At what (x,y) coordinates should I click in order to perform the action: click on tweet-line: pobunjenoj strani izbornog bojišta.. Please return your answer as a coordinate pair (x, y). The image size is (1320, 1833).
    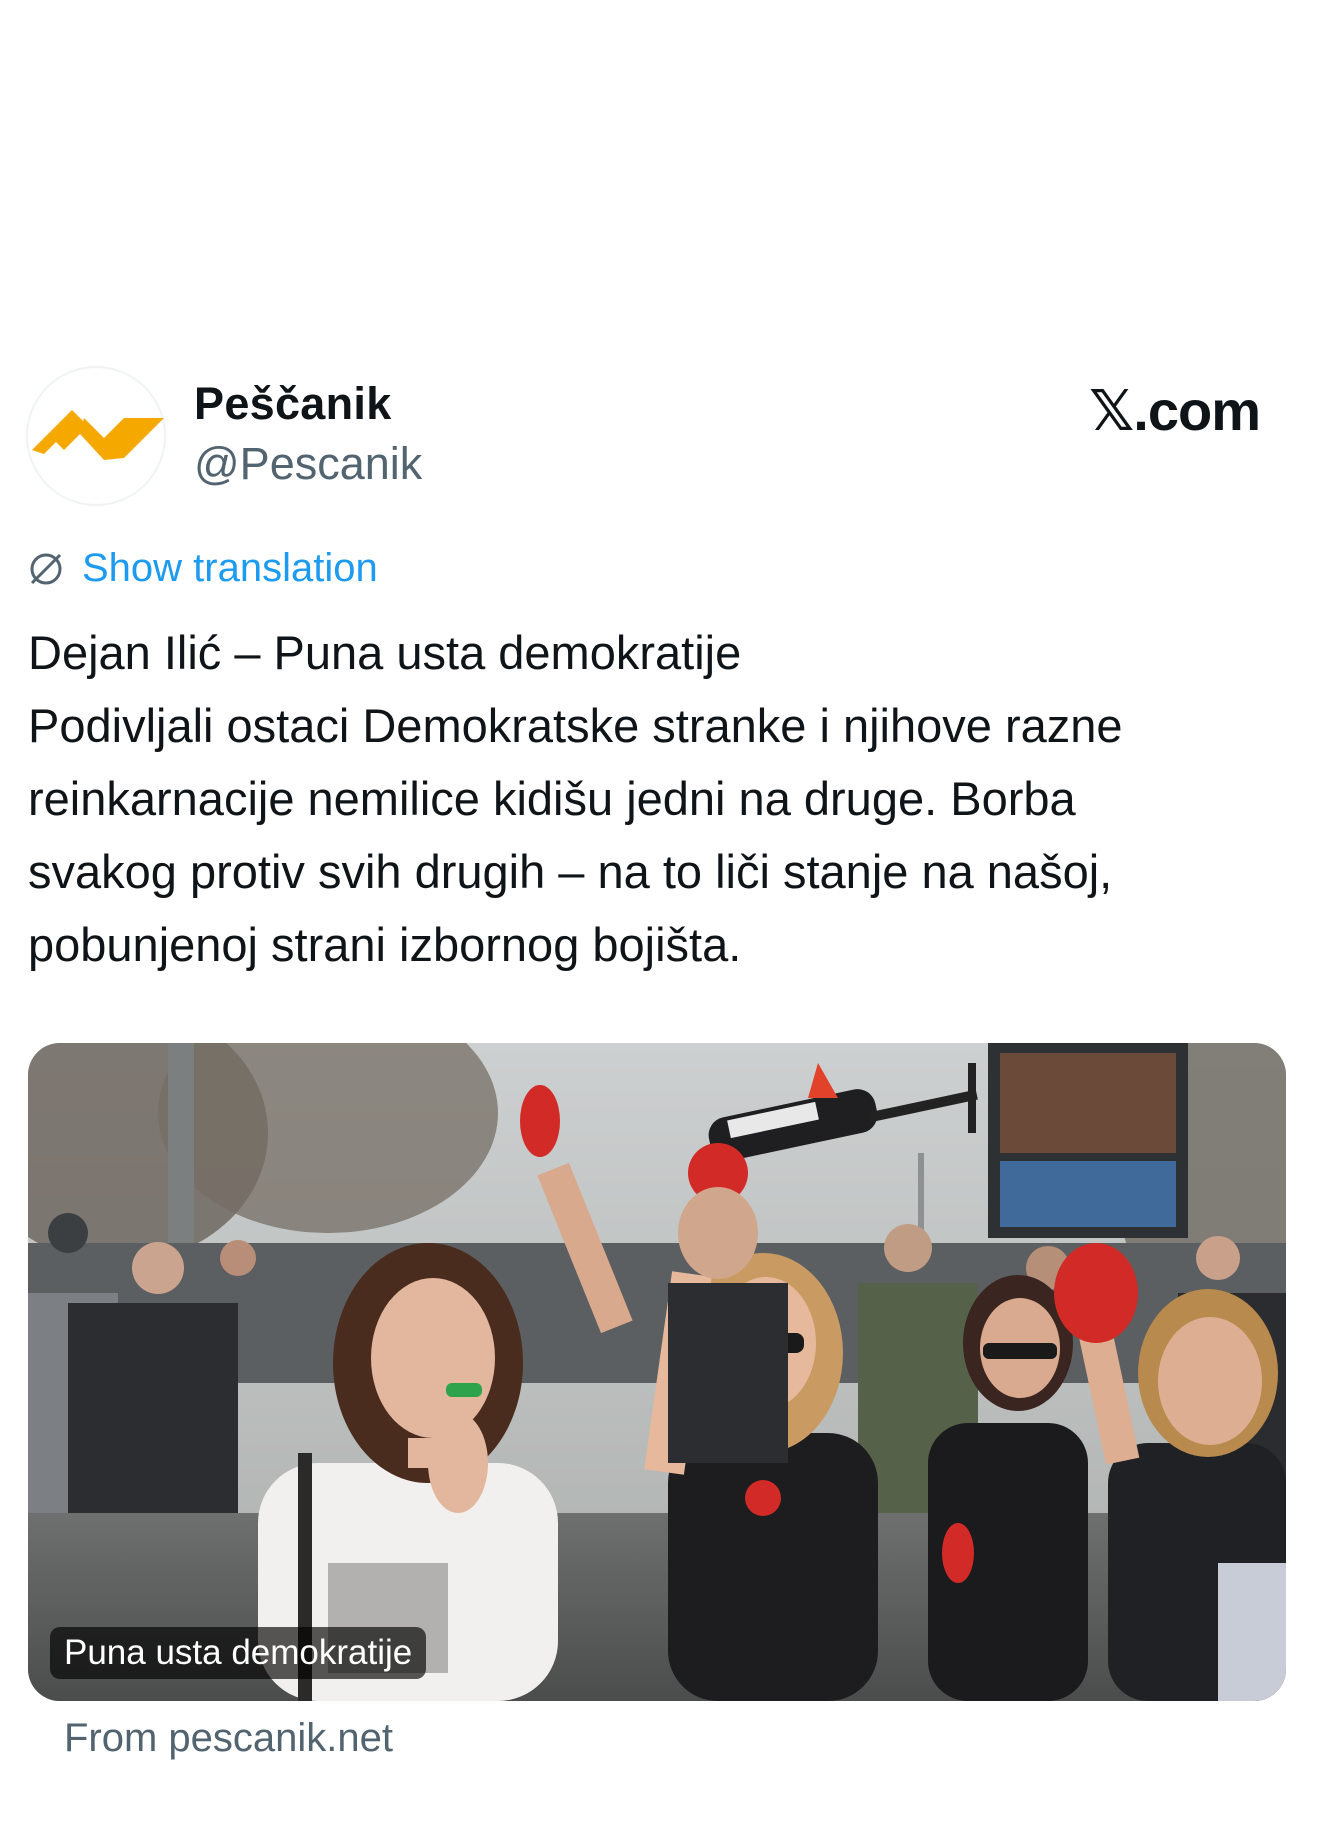
    Looking at the image, I should click on (385, 944).